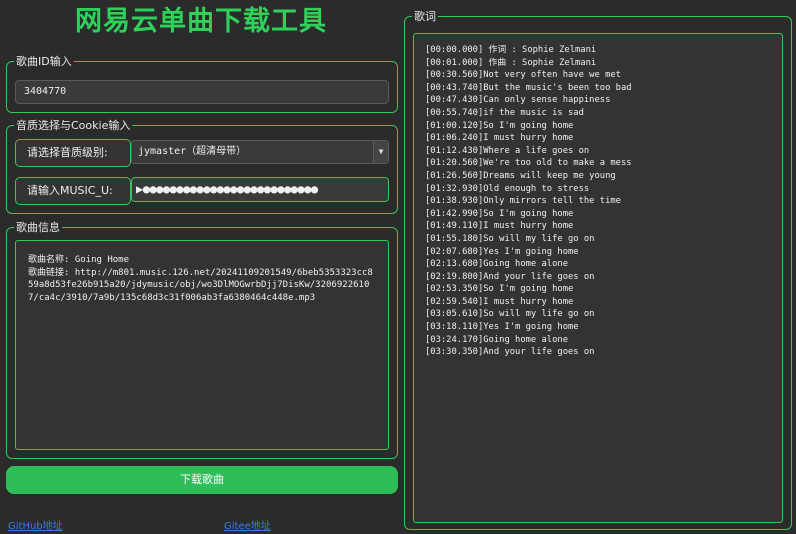 This screenshot has height=534, width=796. What do you see at coordinates (247, 524) in the screenshot?
I see `gitee-link: Gitee地址` at bounding box center [247, 524].